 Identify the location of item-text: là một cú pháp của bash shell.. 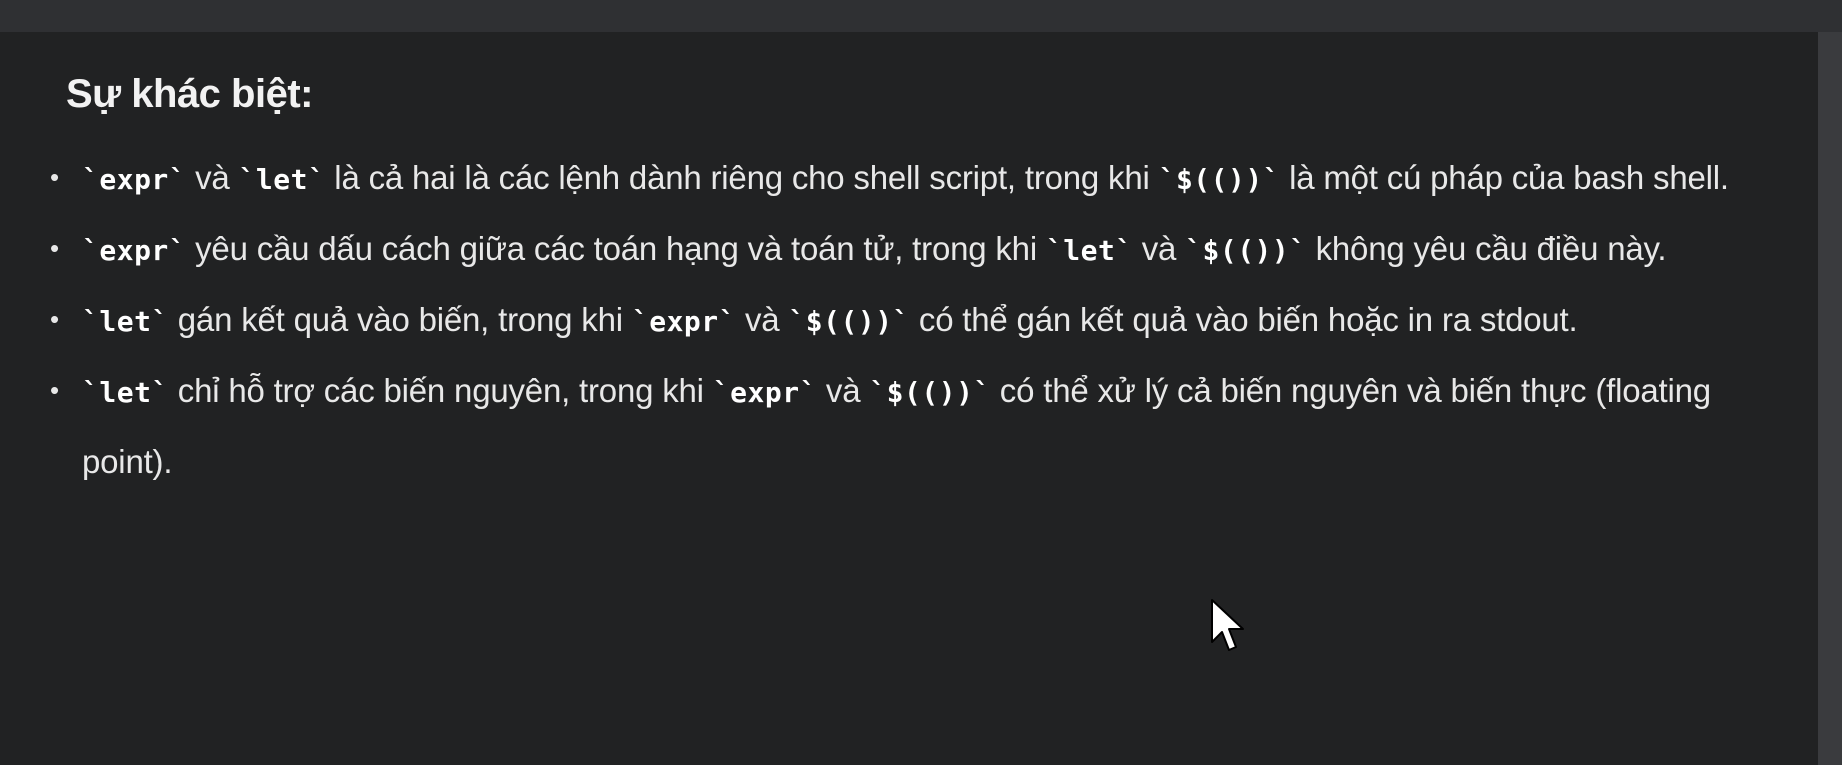
(1504, 177).